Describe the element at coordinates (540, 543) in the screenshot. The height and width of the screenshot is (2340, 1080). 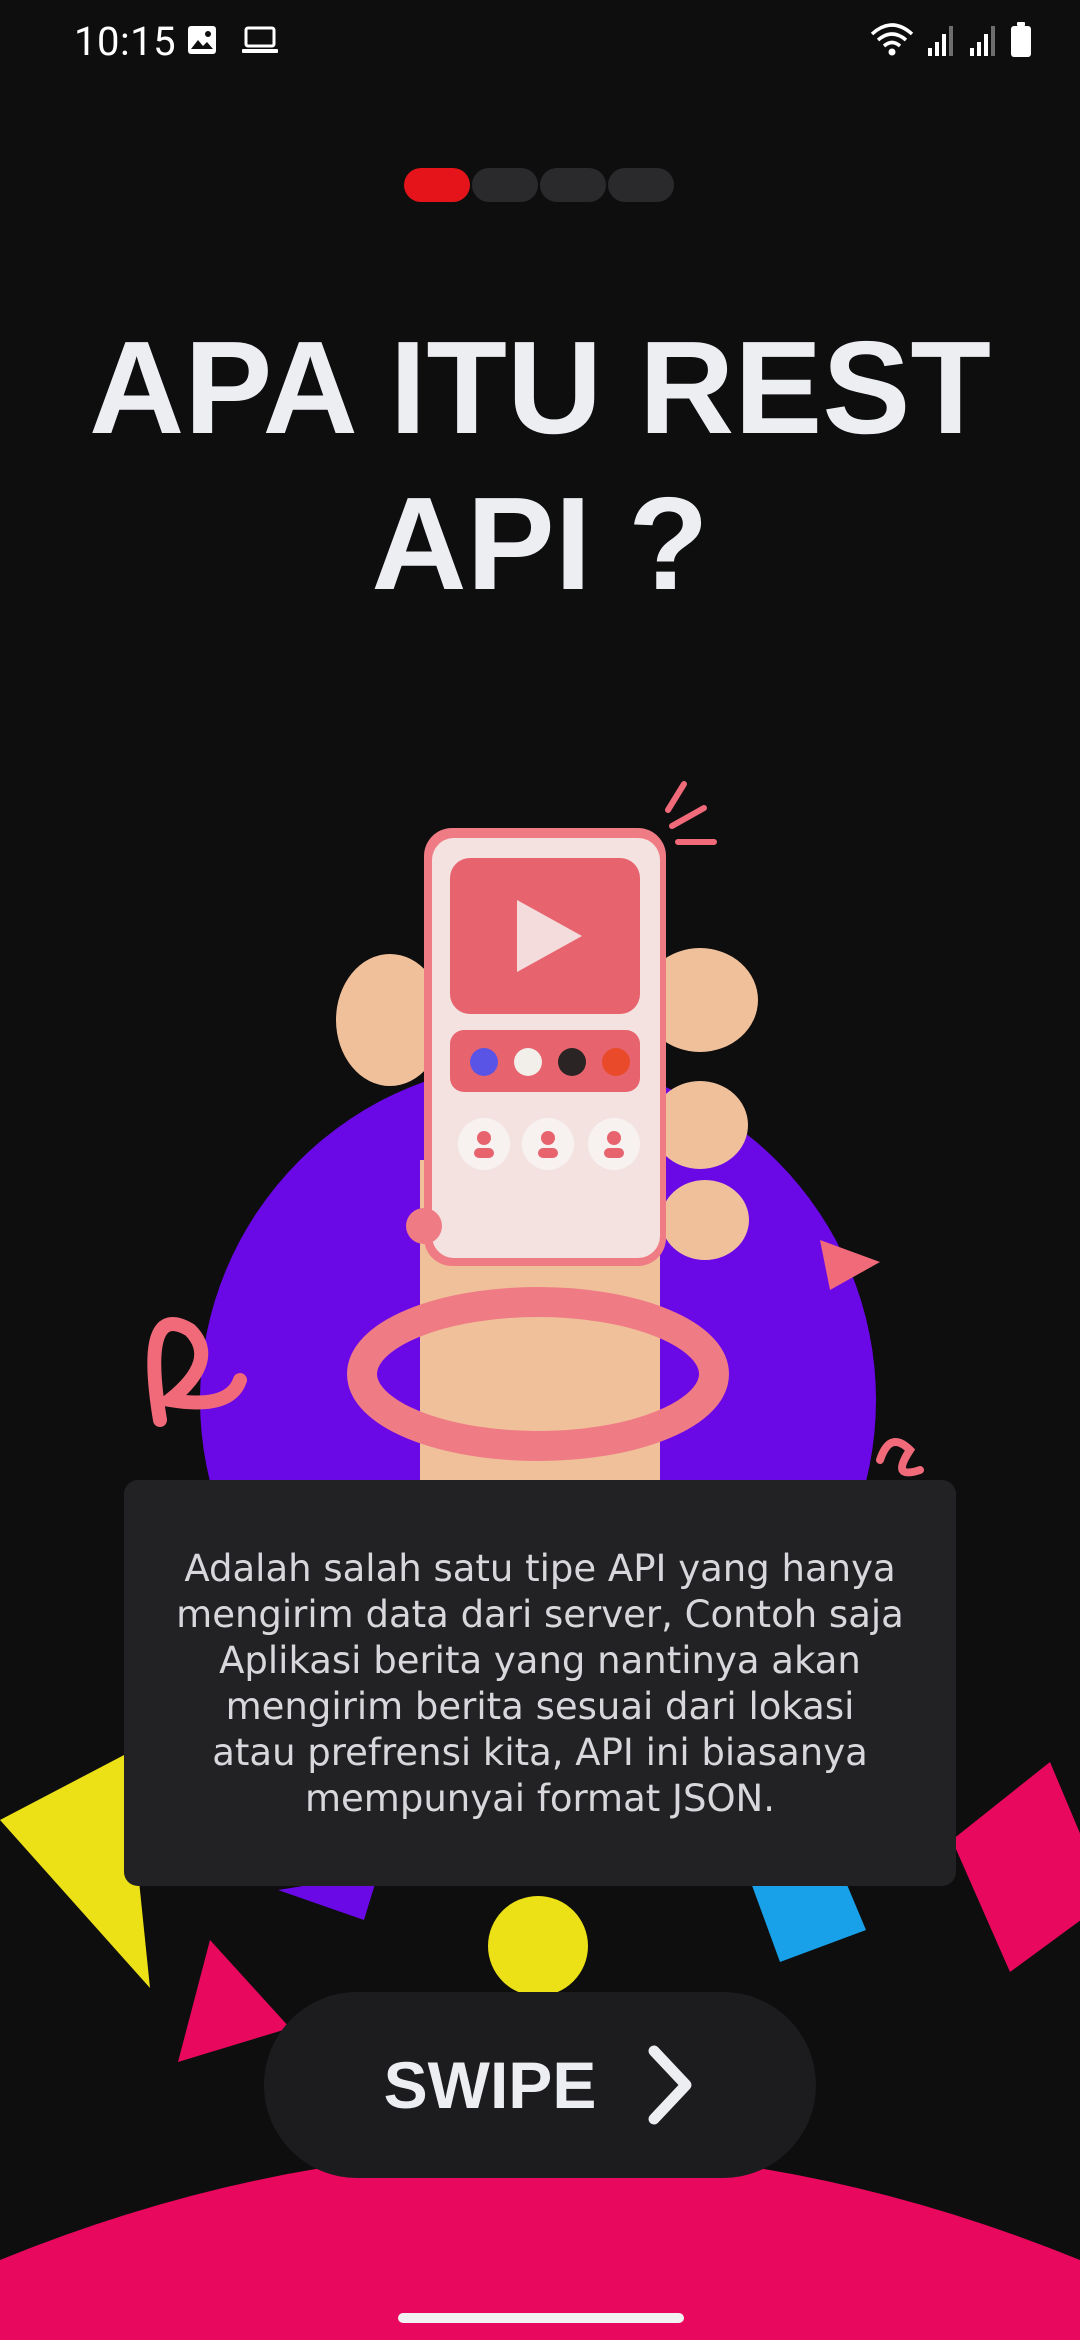
I see `page-title-line2: API ?` at that location.